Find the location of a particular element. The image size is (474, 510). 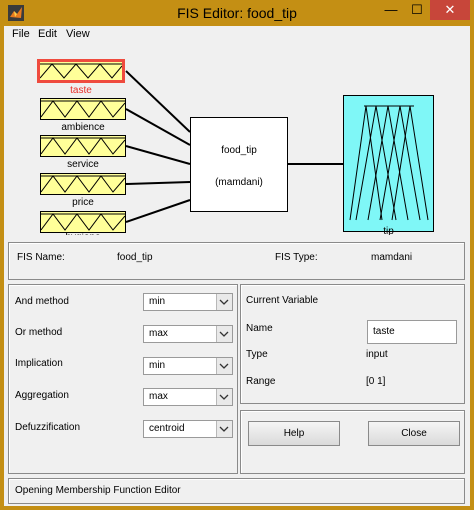

menu-bar: File Edit View is located at coordinates (237, 34).